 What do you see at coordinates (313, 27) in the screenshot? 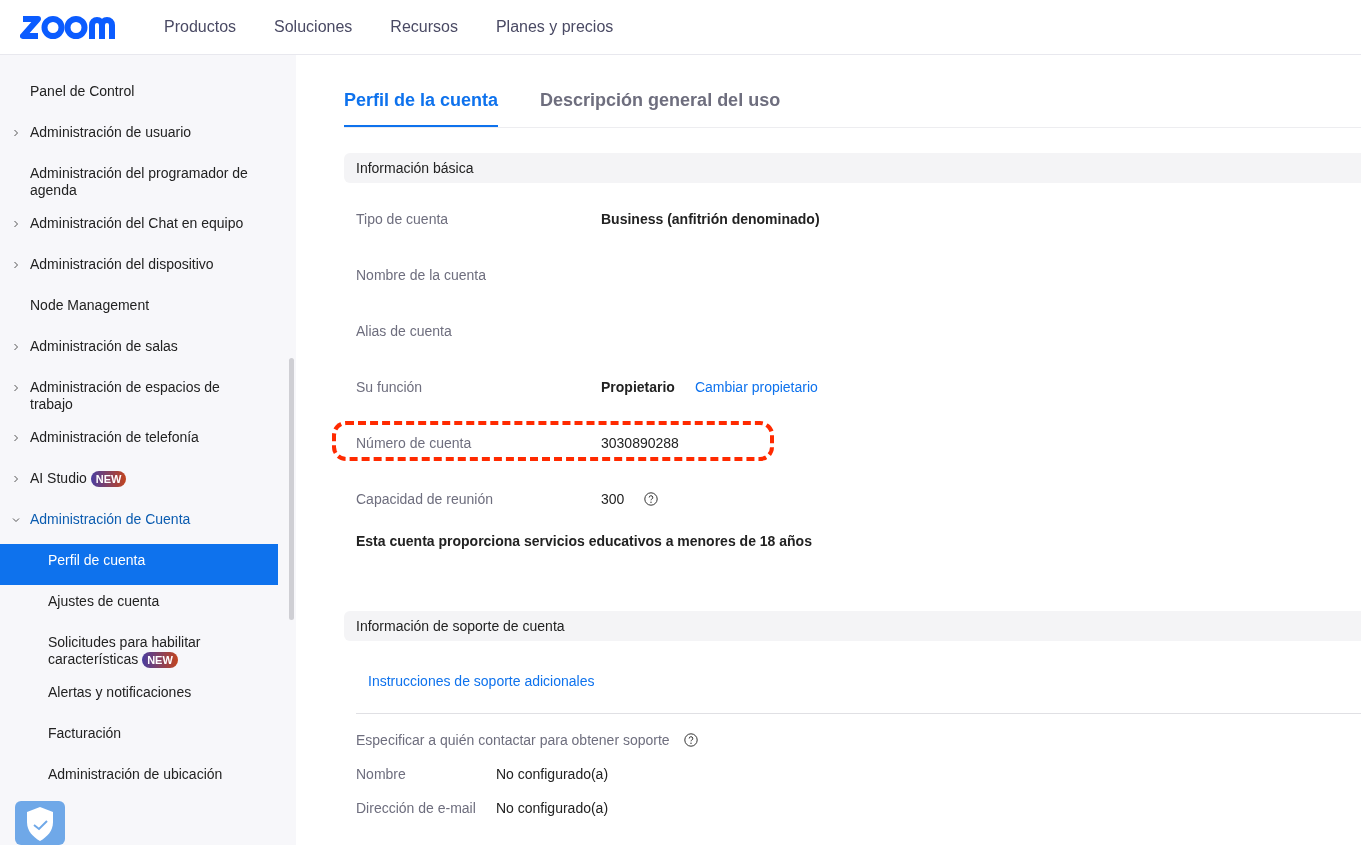
I see `nav-link: Soluciones` at bounding box center [313, 27].